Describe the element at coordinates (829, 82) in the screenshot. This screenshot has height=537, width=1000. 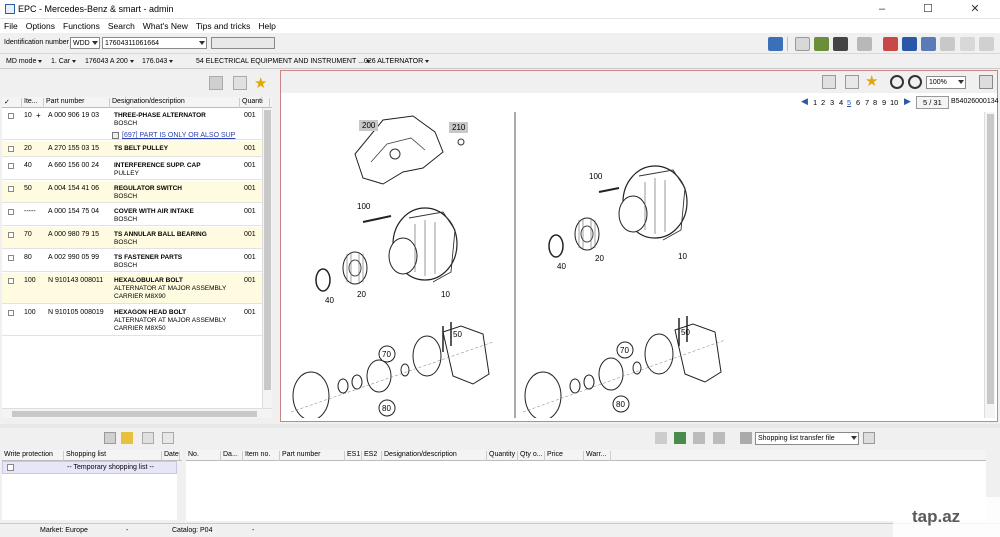
I see `notes-icon` at that location.